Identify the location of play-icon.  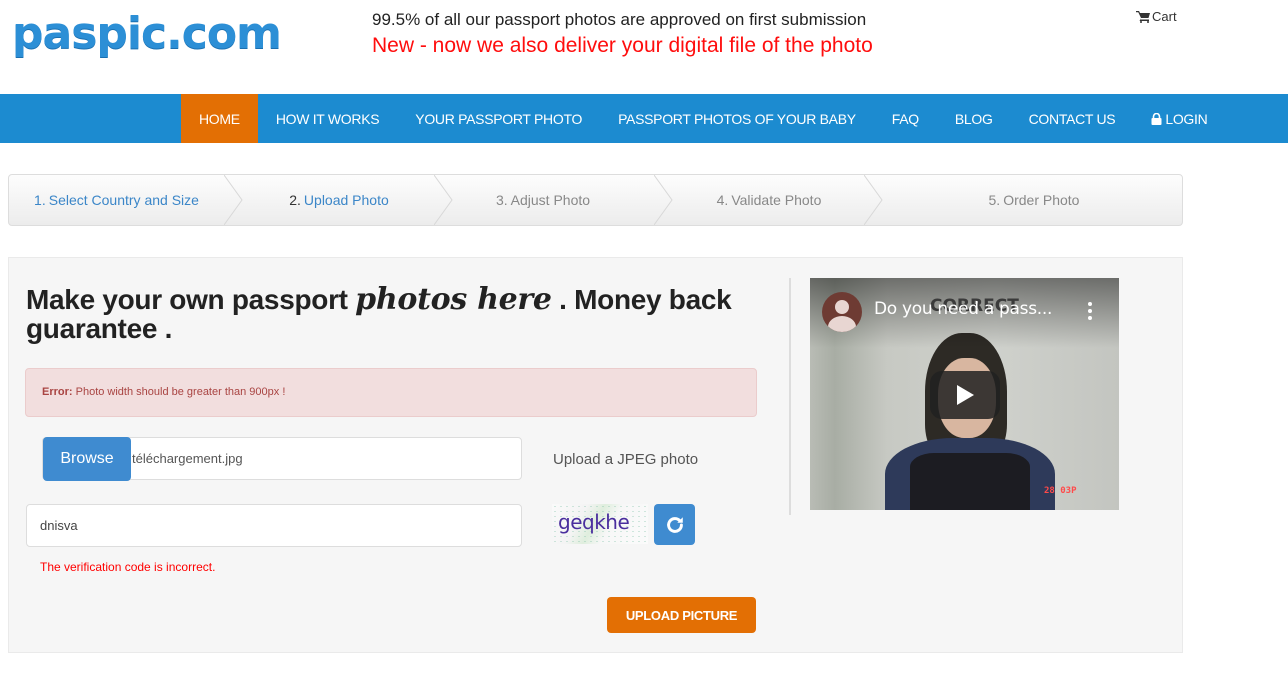
(965, 395).